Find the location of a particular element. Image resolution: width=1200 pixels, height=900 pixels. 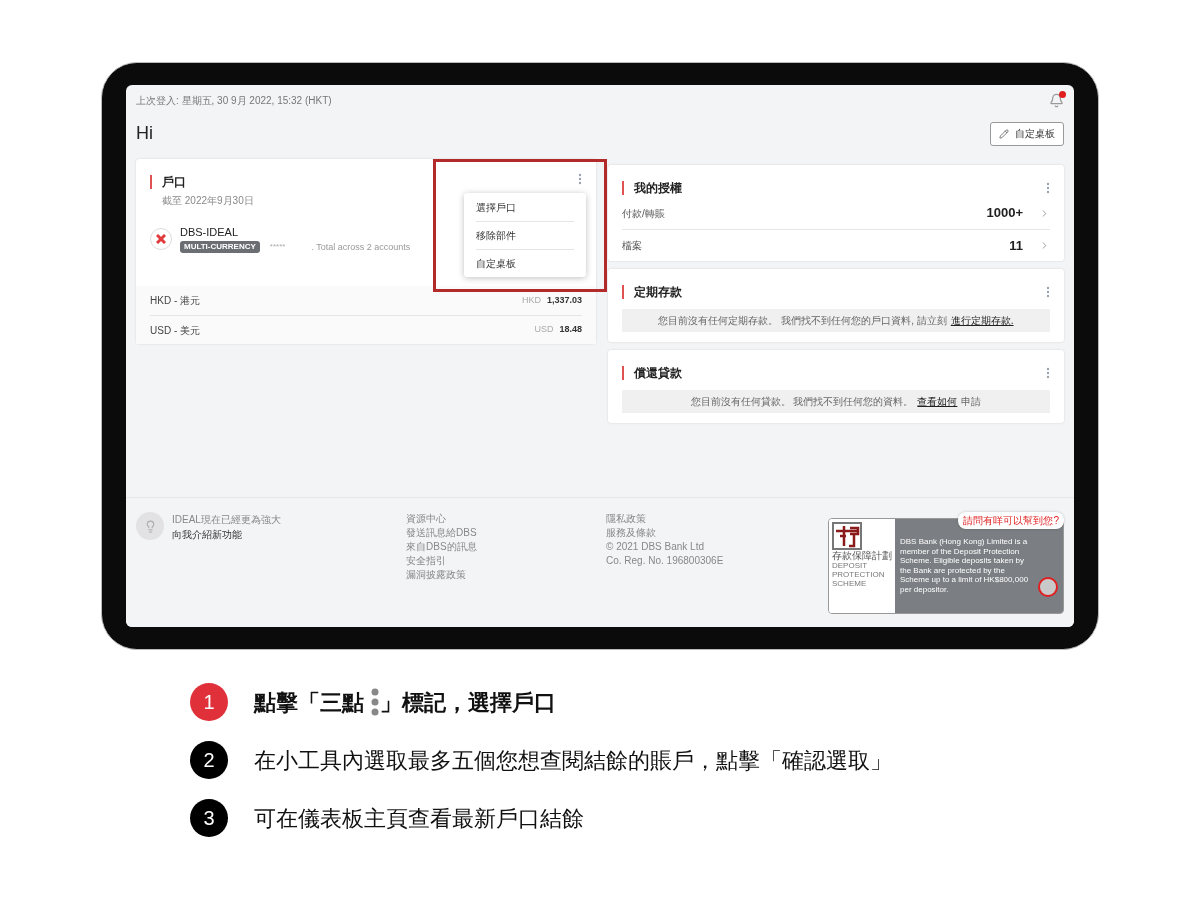

bell-icon is located at coordinates (1056, 100).